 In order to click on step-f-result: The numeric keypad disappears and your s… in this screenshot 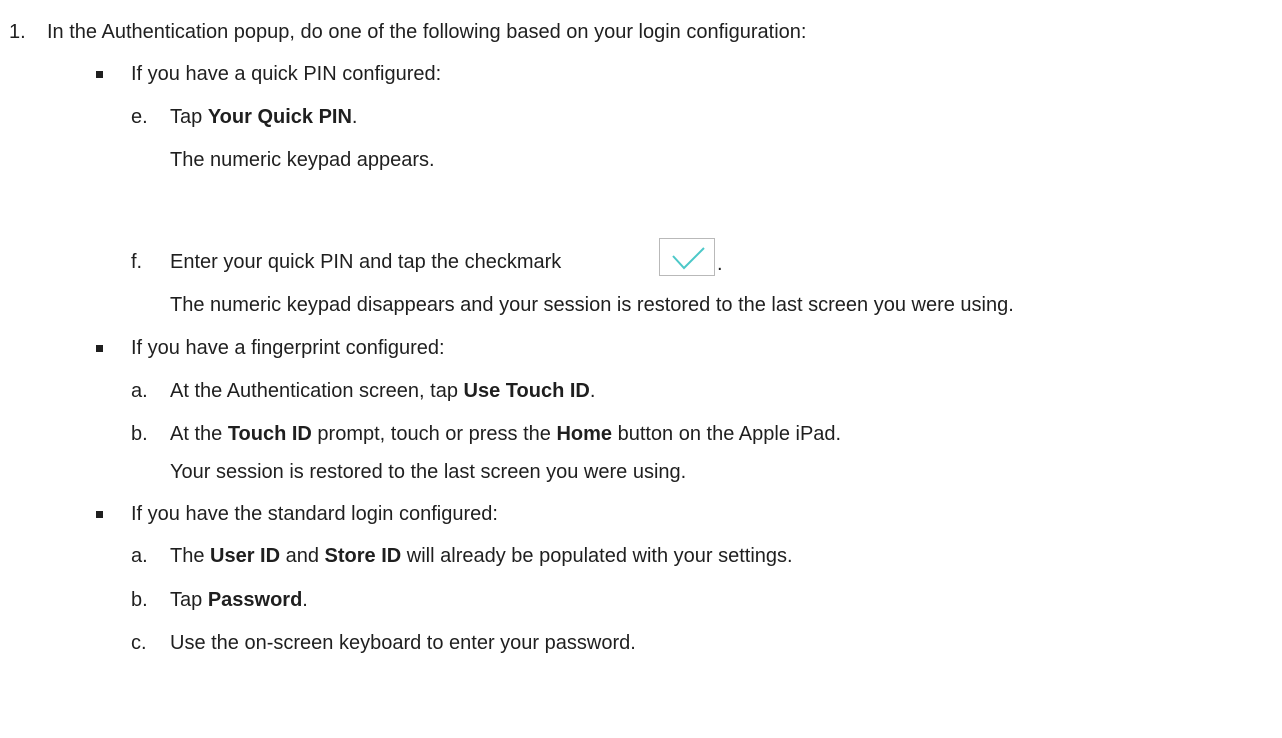, I will do `click(592, 305)`.